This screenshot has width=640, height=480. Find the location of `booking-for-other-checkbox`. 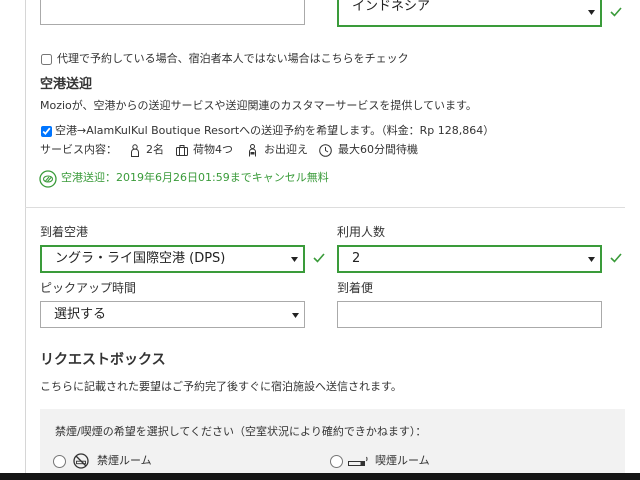

booking-for-other-checkbox is located at coordinates (46, 59).